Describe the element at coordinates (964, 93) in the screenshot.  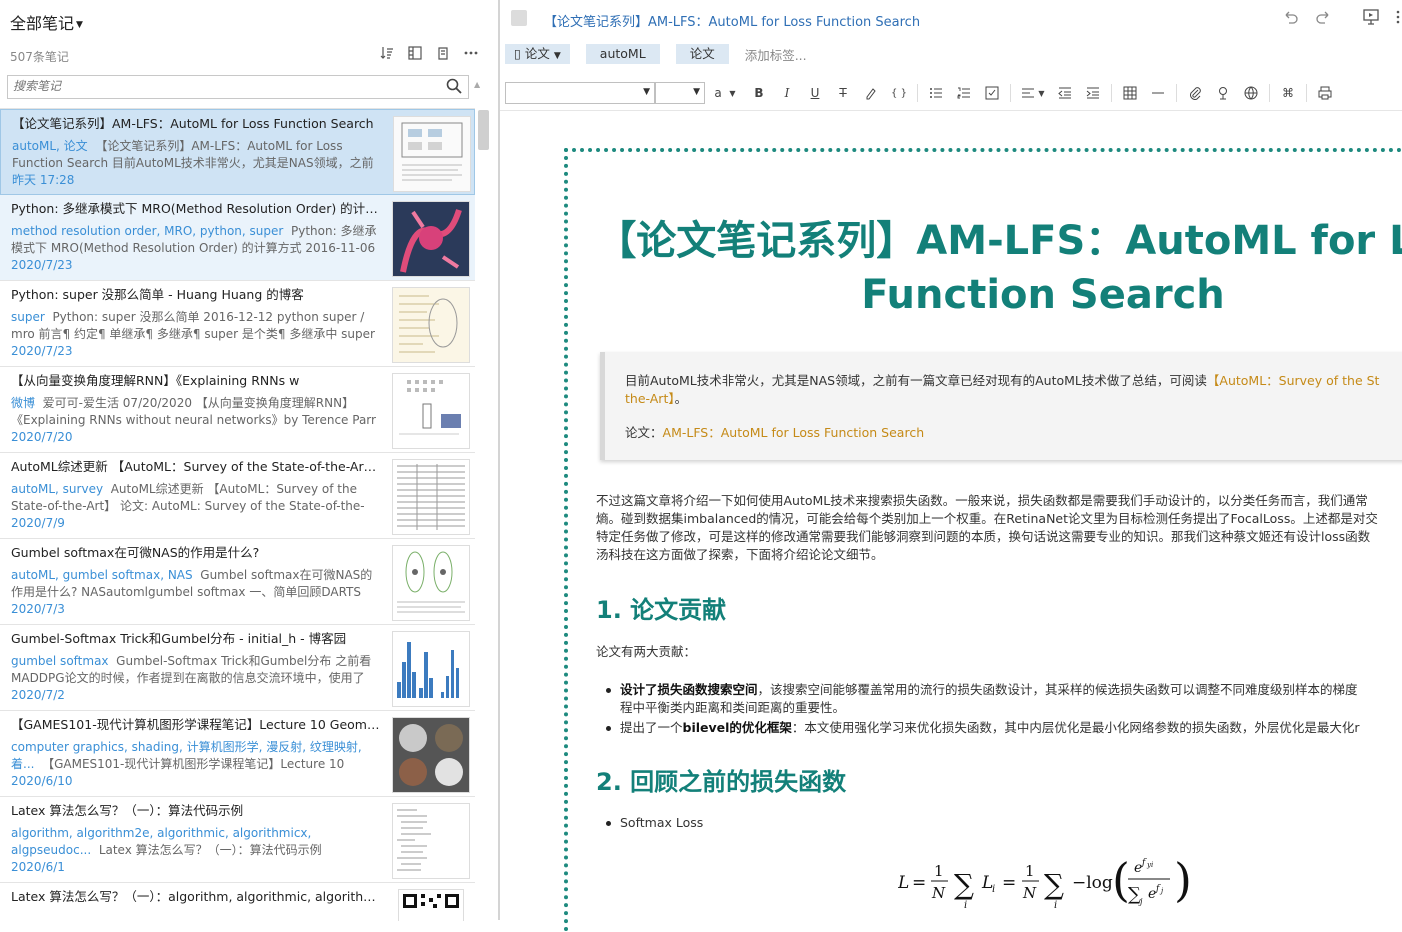
I see `numbered-list-icon` at that location.